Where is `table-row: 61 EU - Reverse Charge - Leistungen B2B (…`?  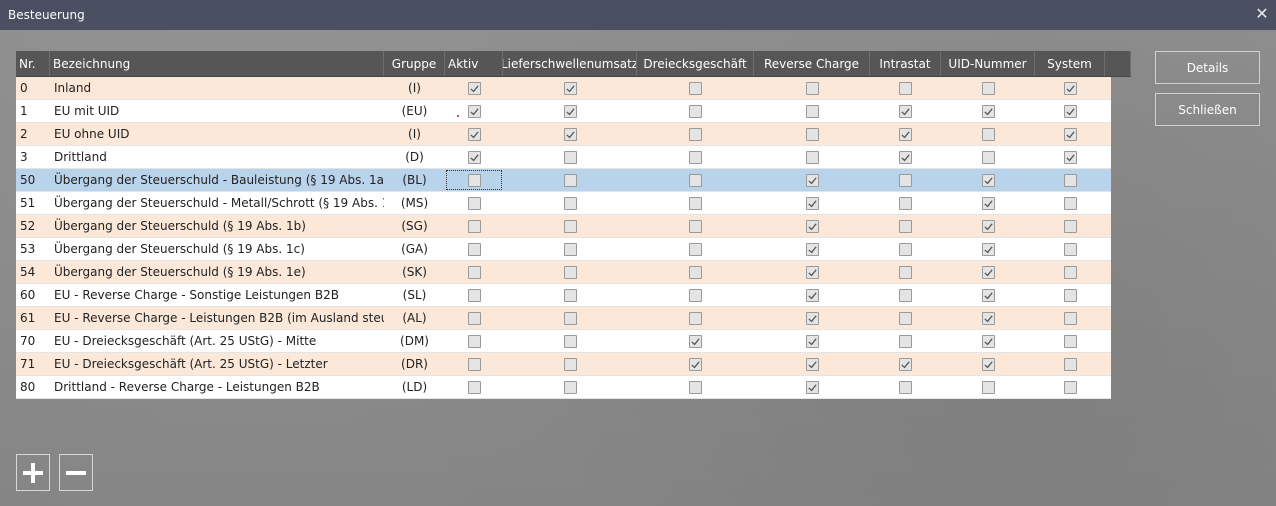
table-row: 61 EU - Reverse Charge - Leistungen B2B (… is located at coordinates (563, 318).